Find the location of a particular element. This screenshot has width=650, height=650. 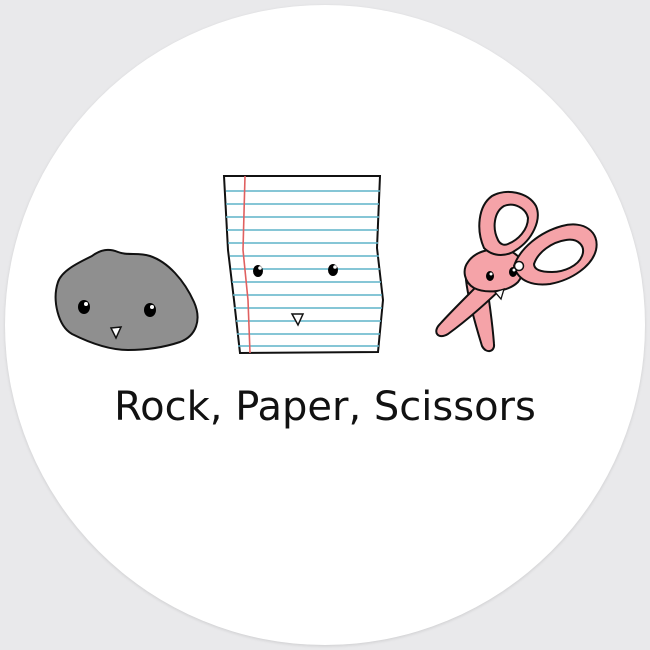

scissors-face-icon is located at coordinates (516, 271).